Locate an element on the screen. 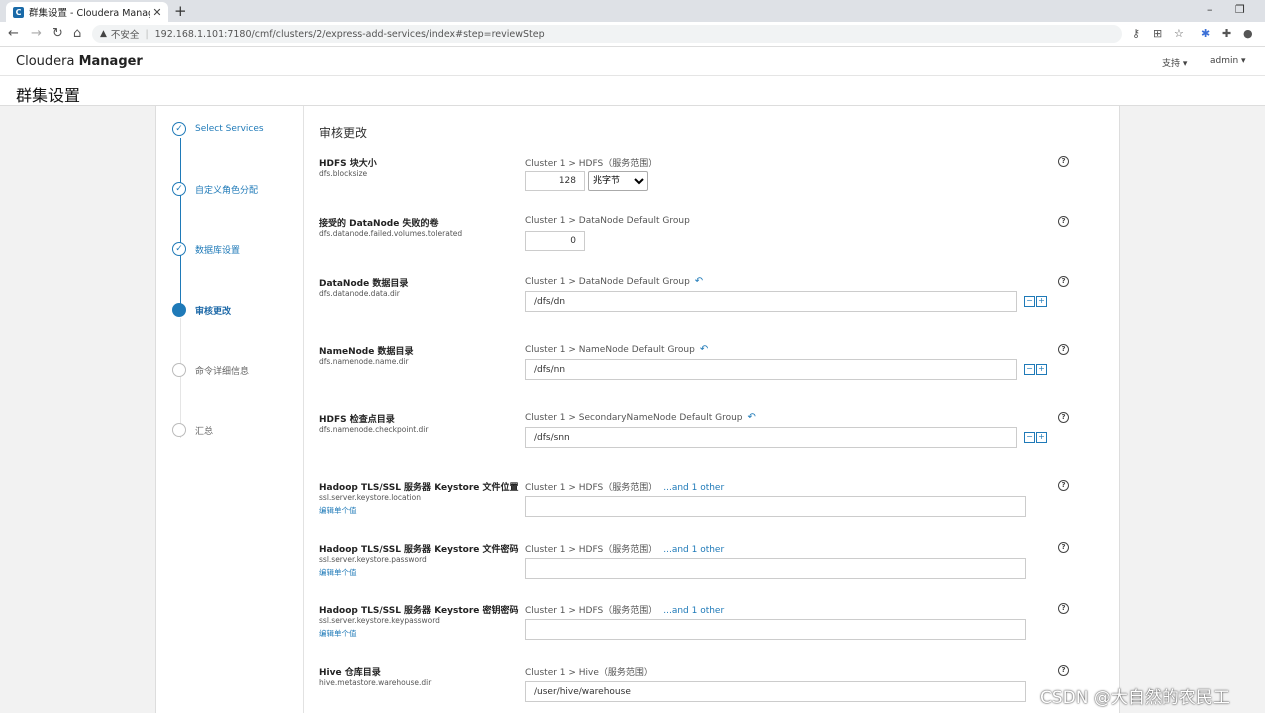  param-name: NameNode 数据目录 is located at coordinates (366, 352).